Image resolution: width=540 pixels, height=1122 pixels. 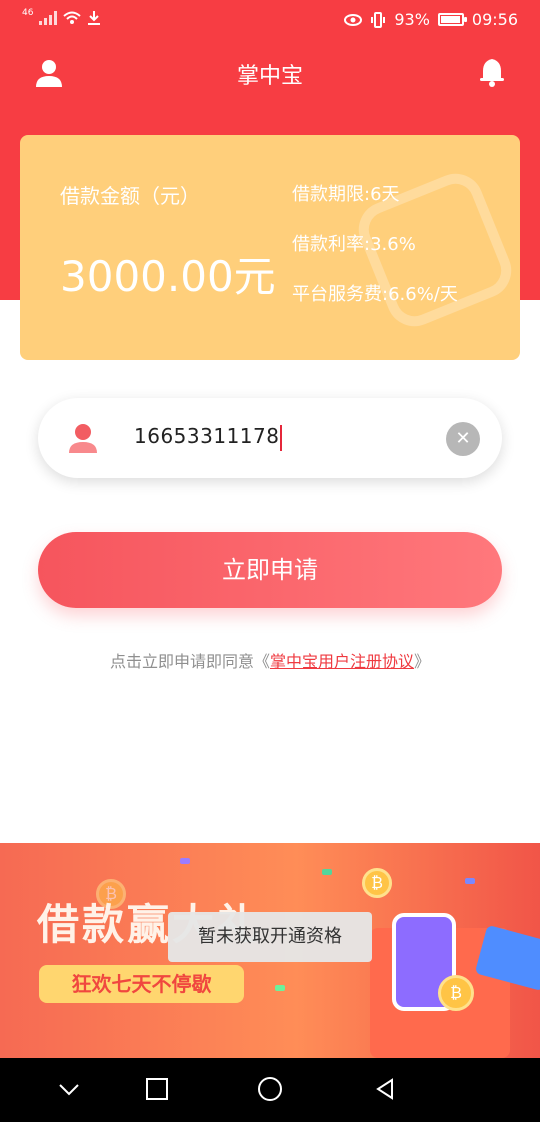 I want to click on clear-icon: ✕, so click(x=463, y=439).